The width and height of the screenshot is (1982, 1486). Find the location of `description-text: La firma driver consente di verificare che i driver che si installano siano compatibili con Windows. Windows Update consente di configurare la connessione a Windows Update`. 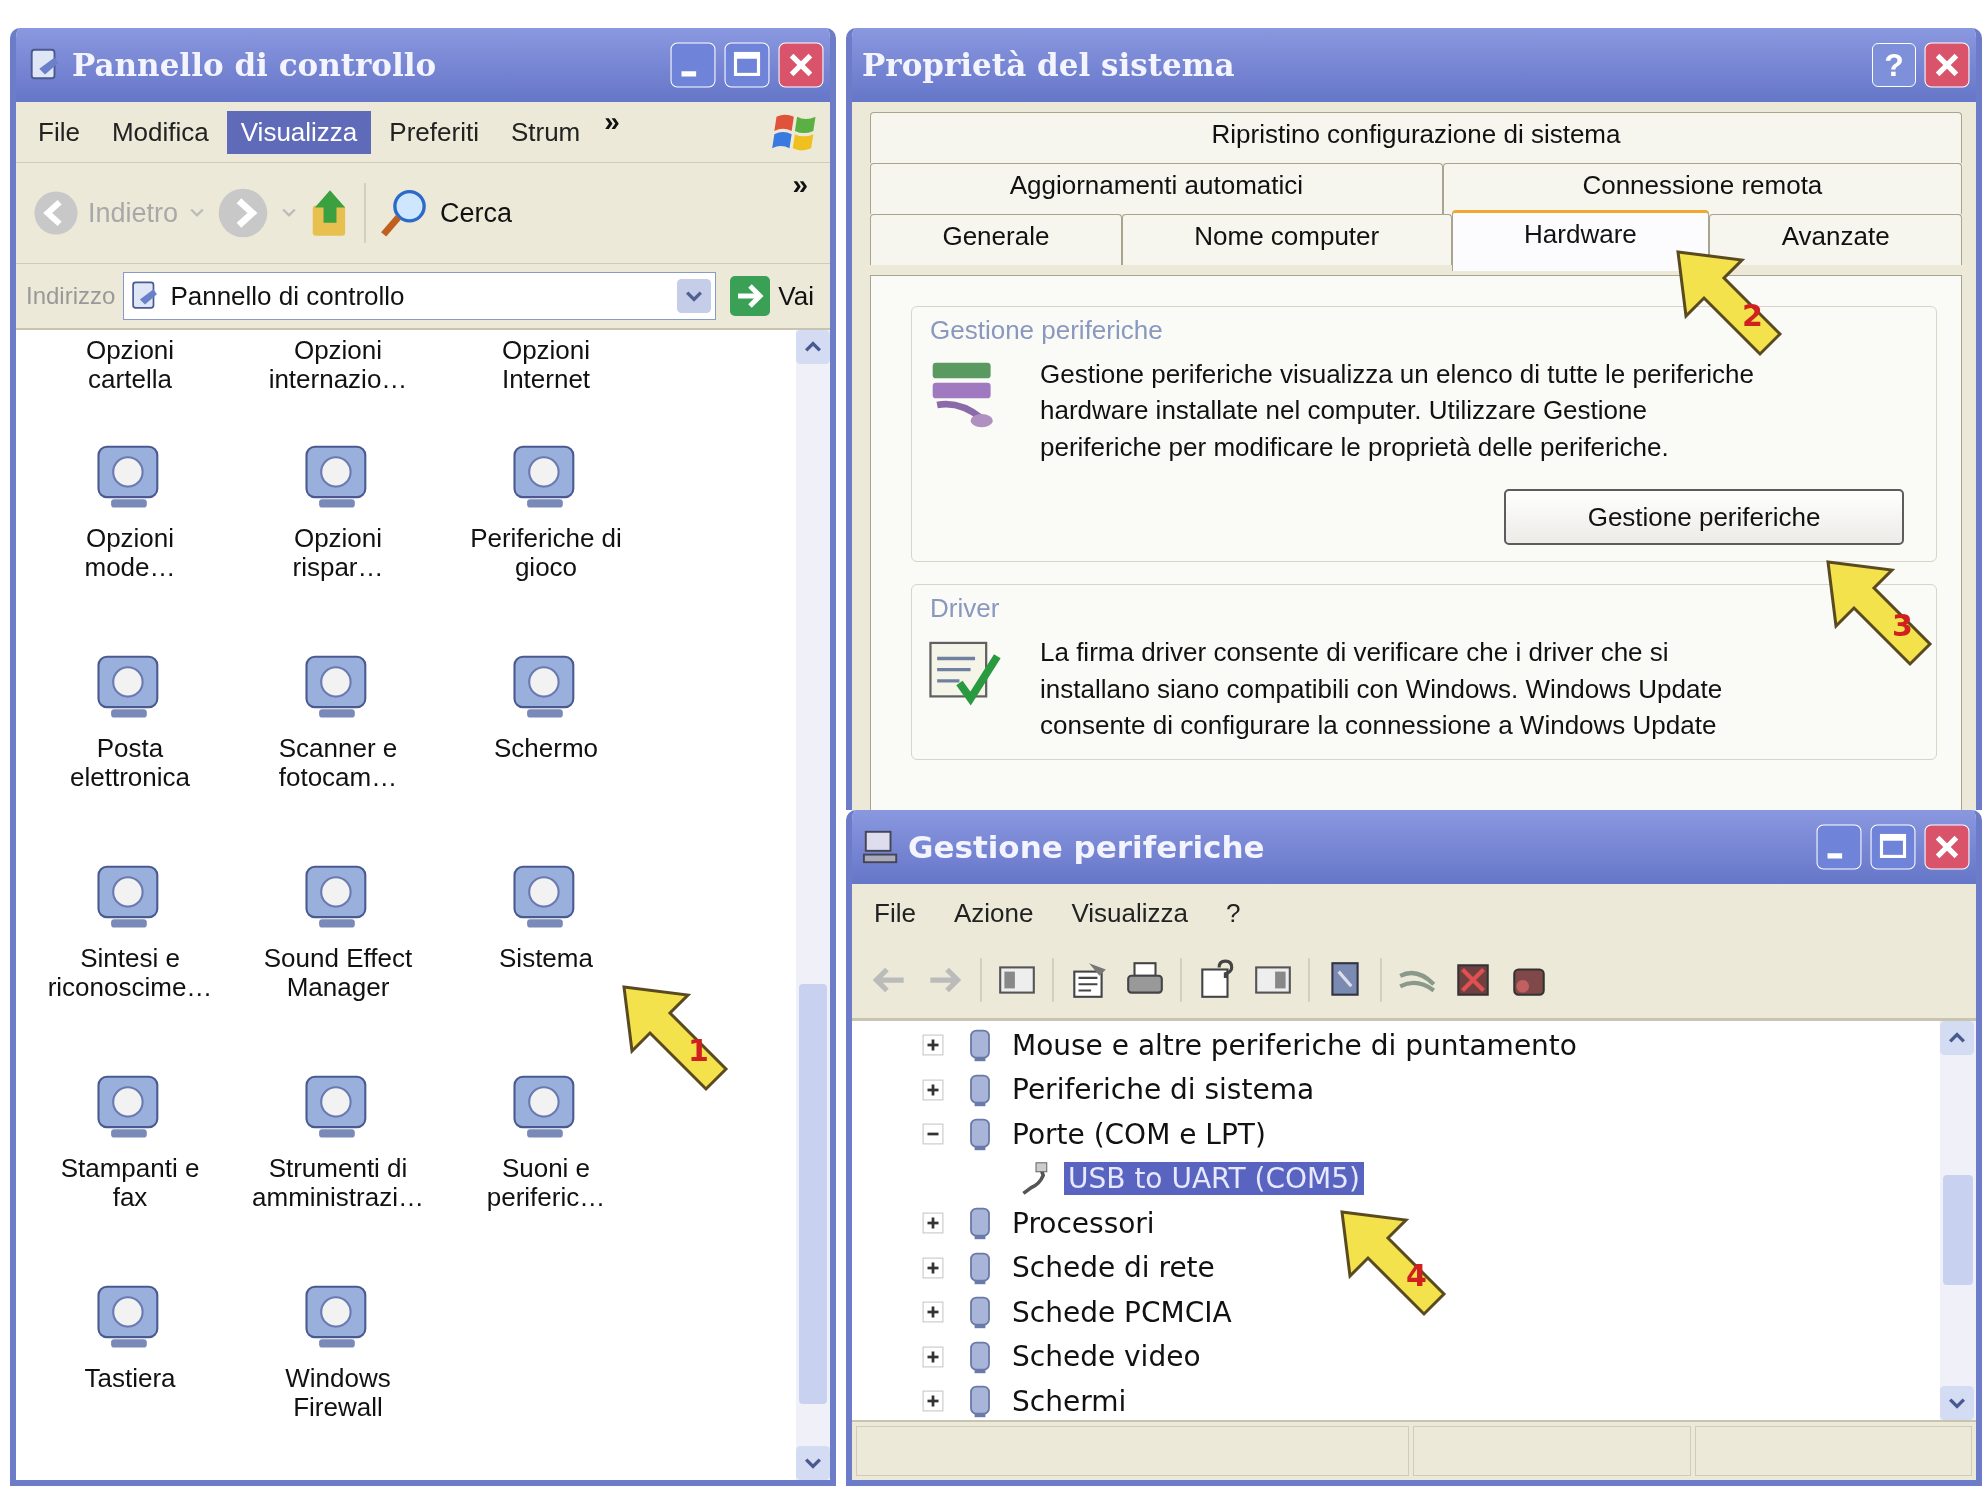

description-text: La firma driver consente di verificare che i driver che si installano siano compatibili con Windows. Windows Update consente di configurare la connessione a Windows Update is located at coordinates (1381, 689).